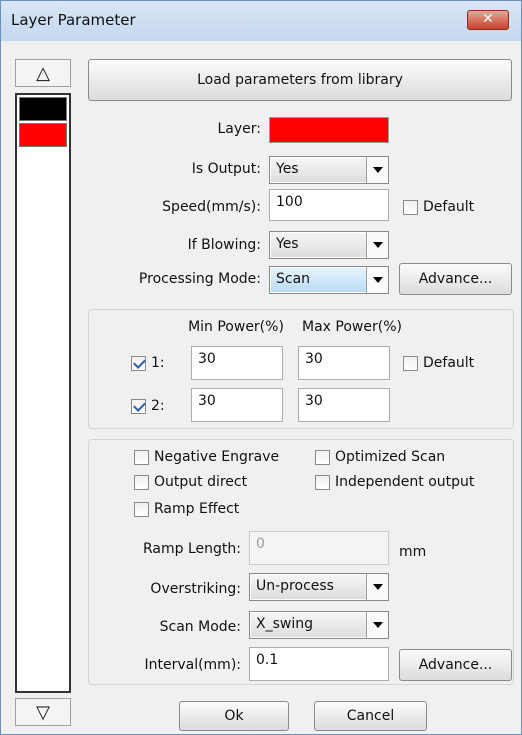 The height and width of the screenshot is (735, 522). What do you see at coordinates (344, 405) in the screenshot?
I see `power-row2-max-input: 30` at bounding box center [344, 405].